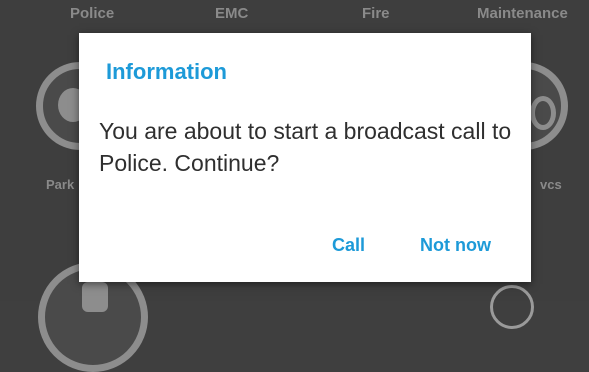  Describe the element at coordinates (166, 71) in the screenshot. I see `dialog-title: Information` at that location.